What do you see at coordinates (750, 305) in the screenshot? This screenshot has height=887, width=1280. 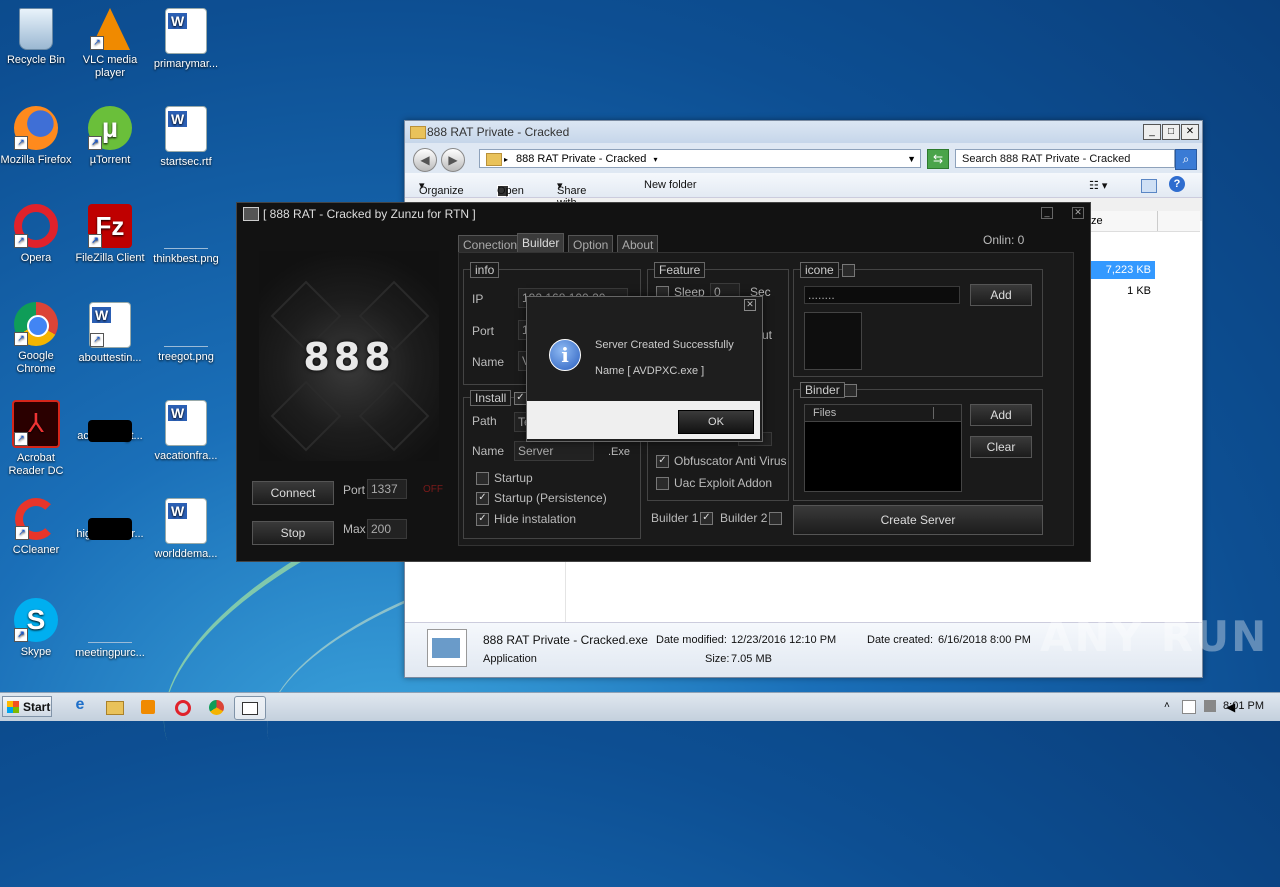 I see `dialog-close-button: ✕` at bounding box center [750, 305].